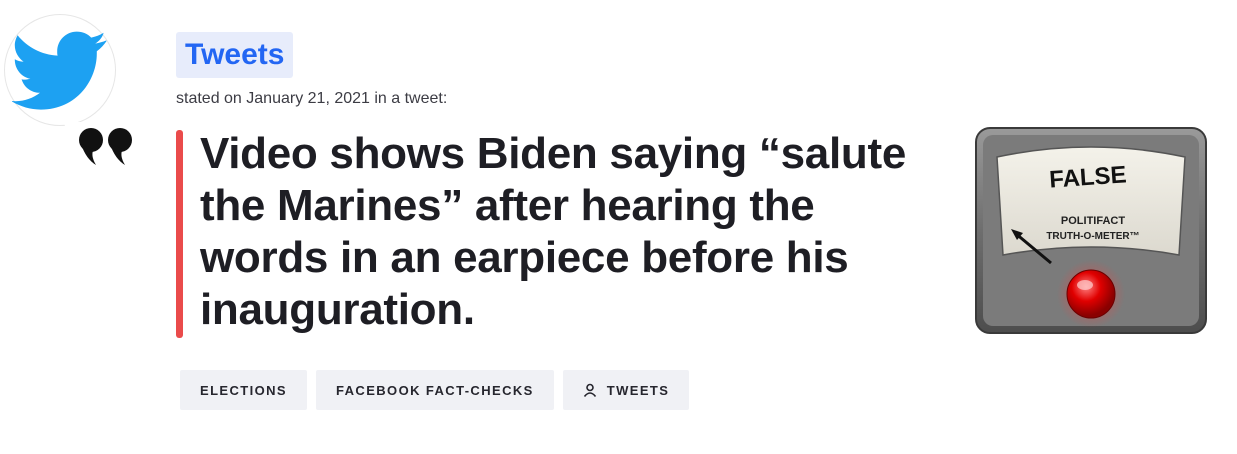 This screenshot has width=1237, height=454. I want to click on tag-label: FACEBOOK FACT-CHECKS, so click(435, 390).